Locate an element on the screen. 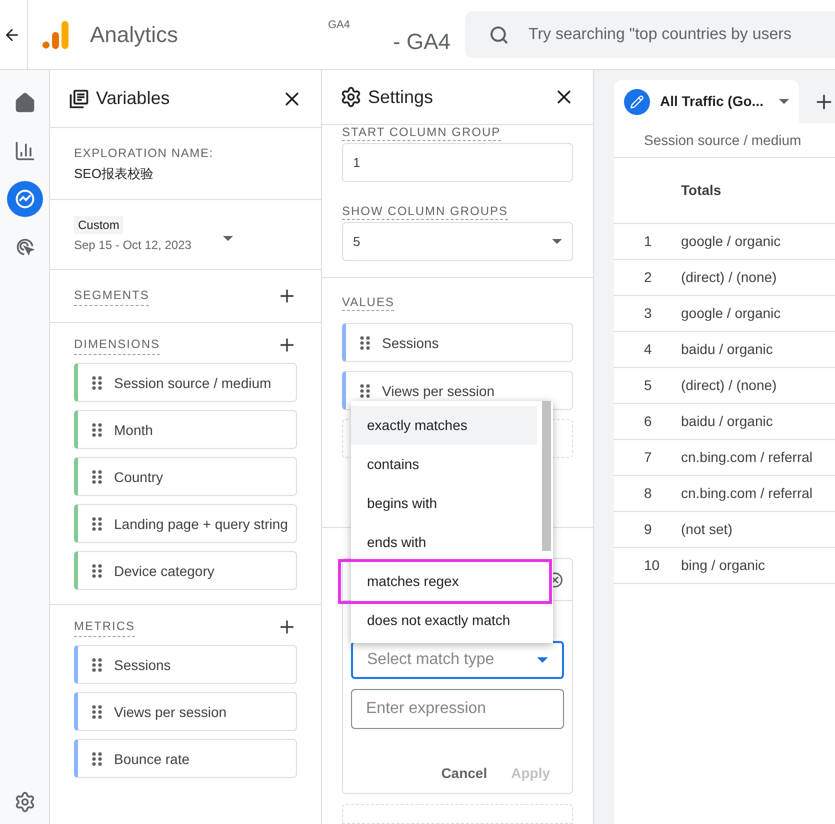 Image resolution: width=835 pixels, height=824 pixels. table-cell-text: (not set) is located at coordinates (706, 529).